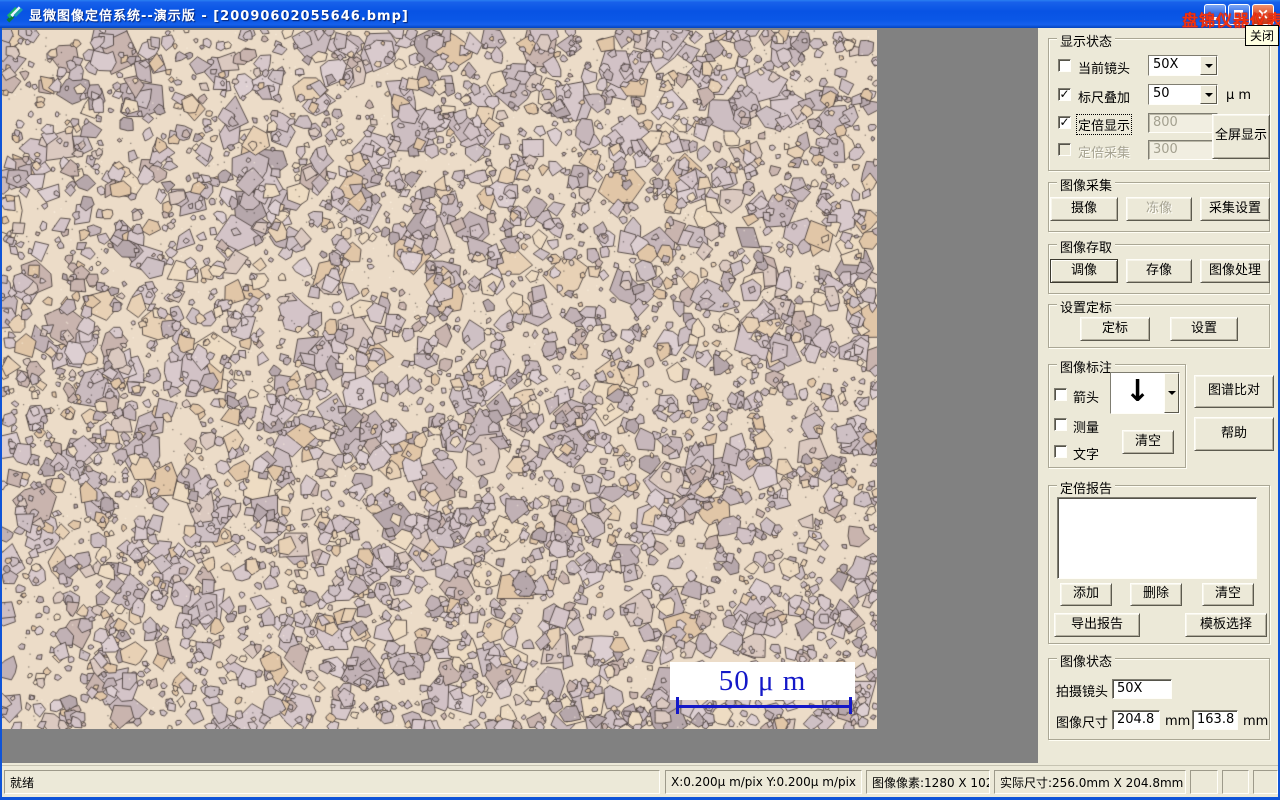 This screenshot has width=1280, height=800. Describe the element at coordinates (332, 782) in the screenshot. I see `status-ready: 就绪` at that location.